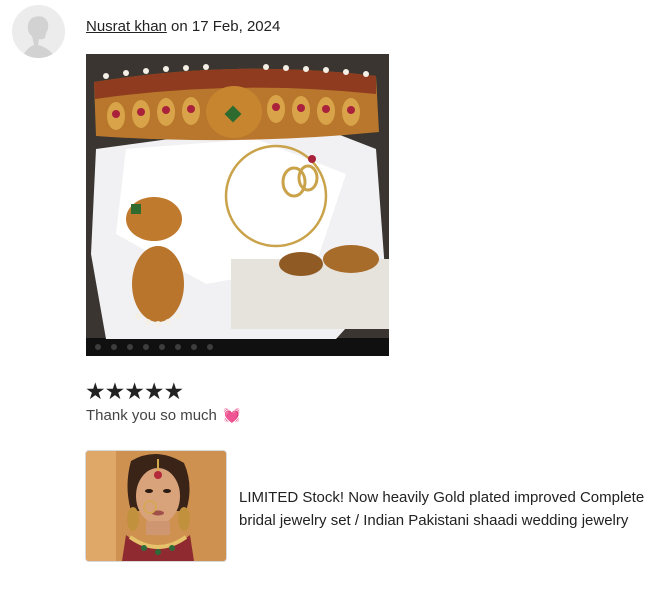 This screenshot has height=593, width=666. What do you see at coordinates (151, 415) in the screenshot?
I see `review-message: Thank you so much` at bounding box center [151, 415].